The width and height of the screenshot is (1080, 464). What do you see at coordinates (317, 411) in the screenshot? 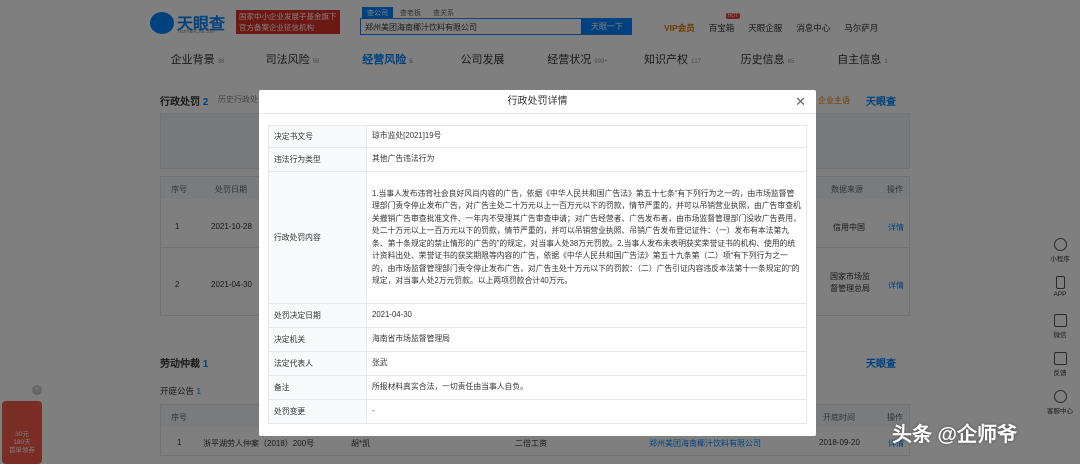
I see `detail-key: 处罚变更` at bounding box center [317, 411].